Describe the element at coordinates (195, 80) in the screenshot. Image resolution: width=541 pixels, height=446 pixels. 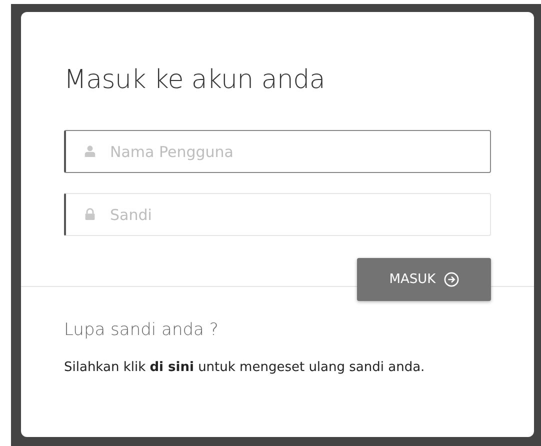
I see `login-title: Masuk ke akun anda` at that location.